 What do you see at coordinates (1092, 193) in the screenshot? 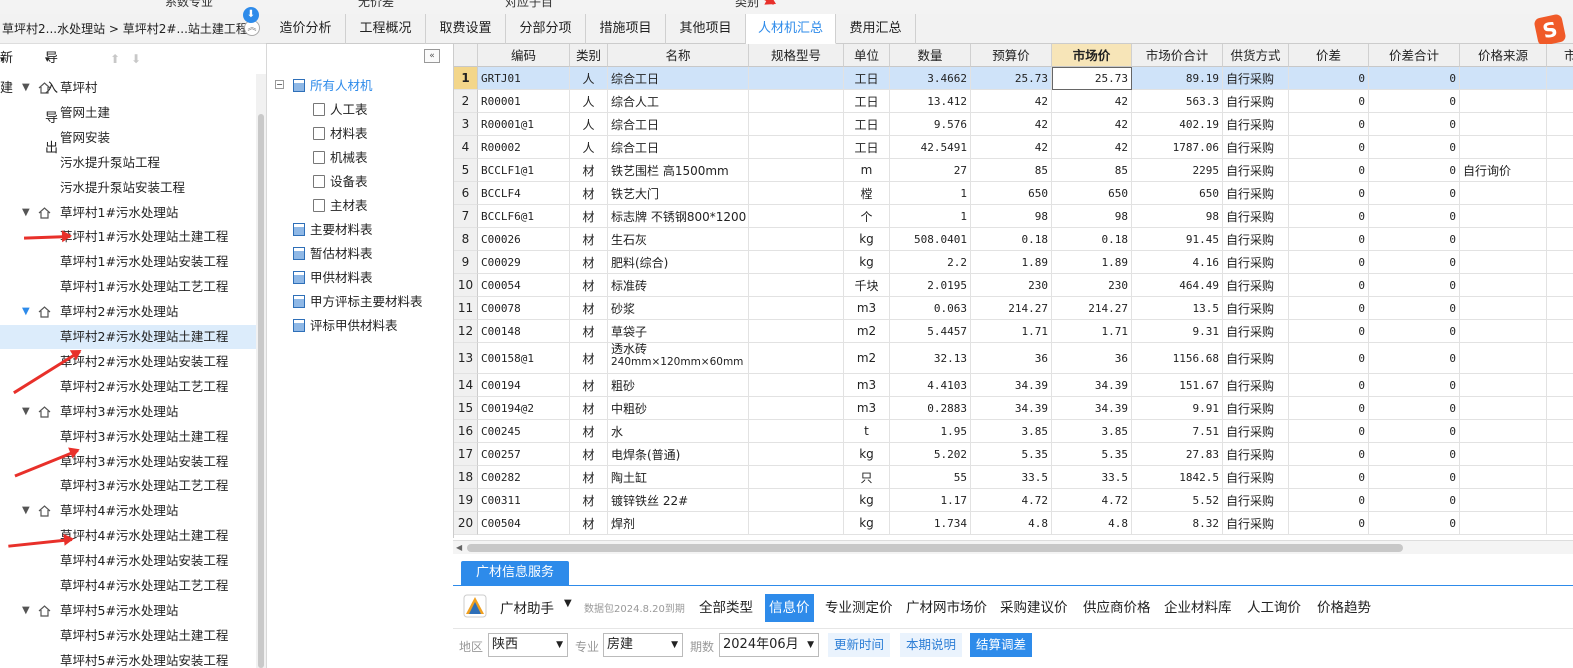
I see `cell-market: 650` at bounding box center [1092, 193].